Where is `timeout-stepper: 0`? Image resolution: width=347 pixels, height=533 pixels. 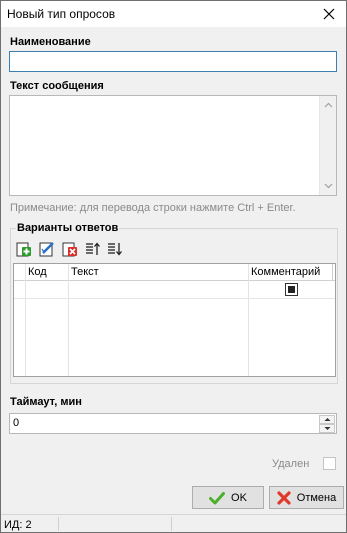 timeout-stepper: 0 is located at coordinates (173, 423).